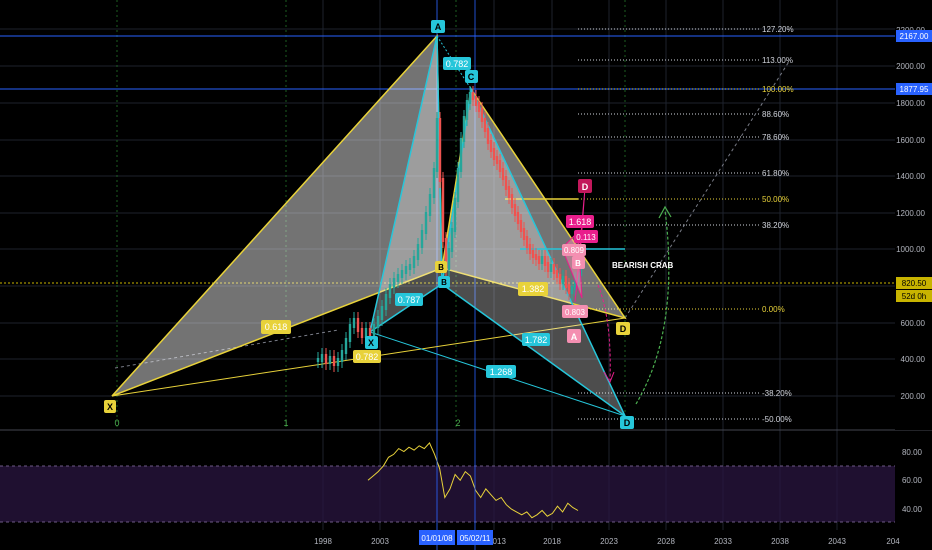  What do you see at coordinates (623, 329) in the screenshot?
I see `point-label-d-yellow-text: D` at bounding box center [623, 329].